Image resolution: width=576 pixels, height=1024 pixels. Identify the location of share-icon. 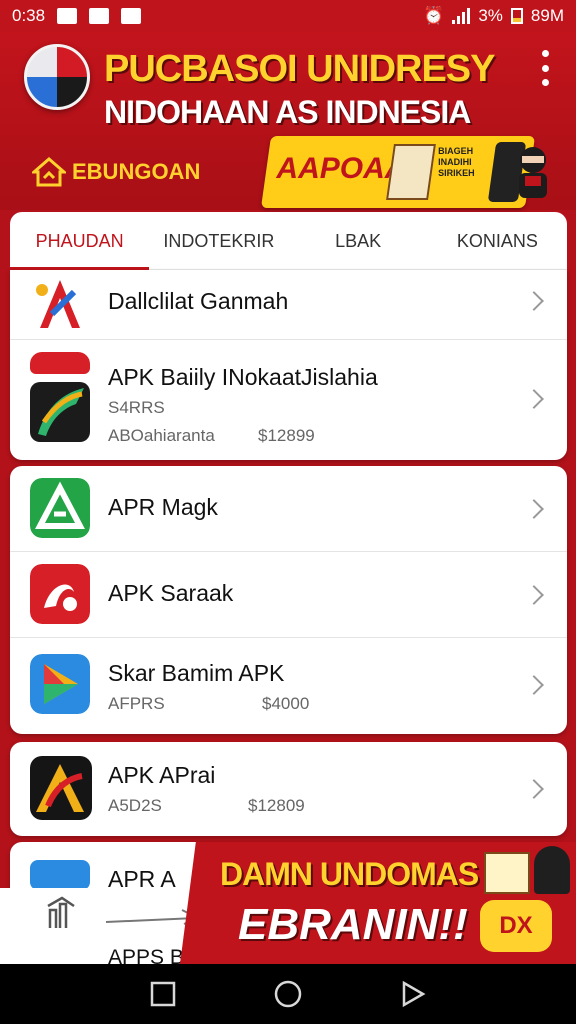
(61, 913).